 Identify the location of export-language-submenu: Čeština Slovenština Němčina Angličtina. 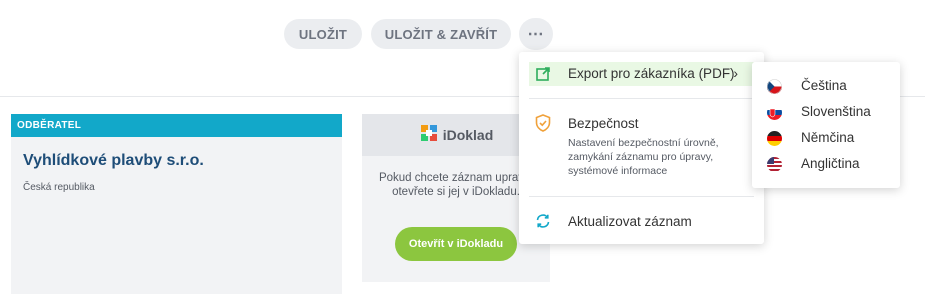
(826, 125).